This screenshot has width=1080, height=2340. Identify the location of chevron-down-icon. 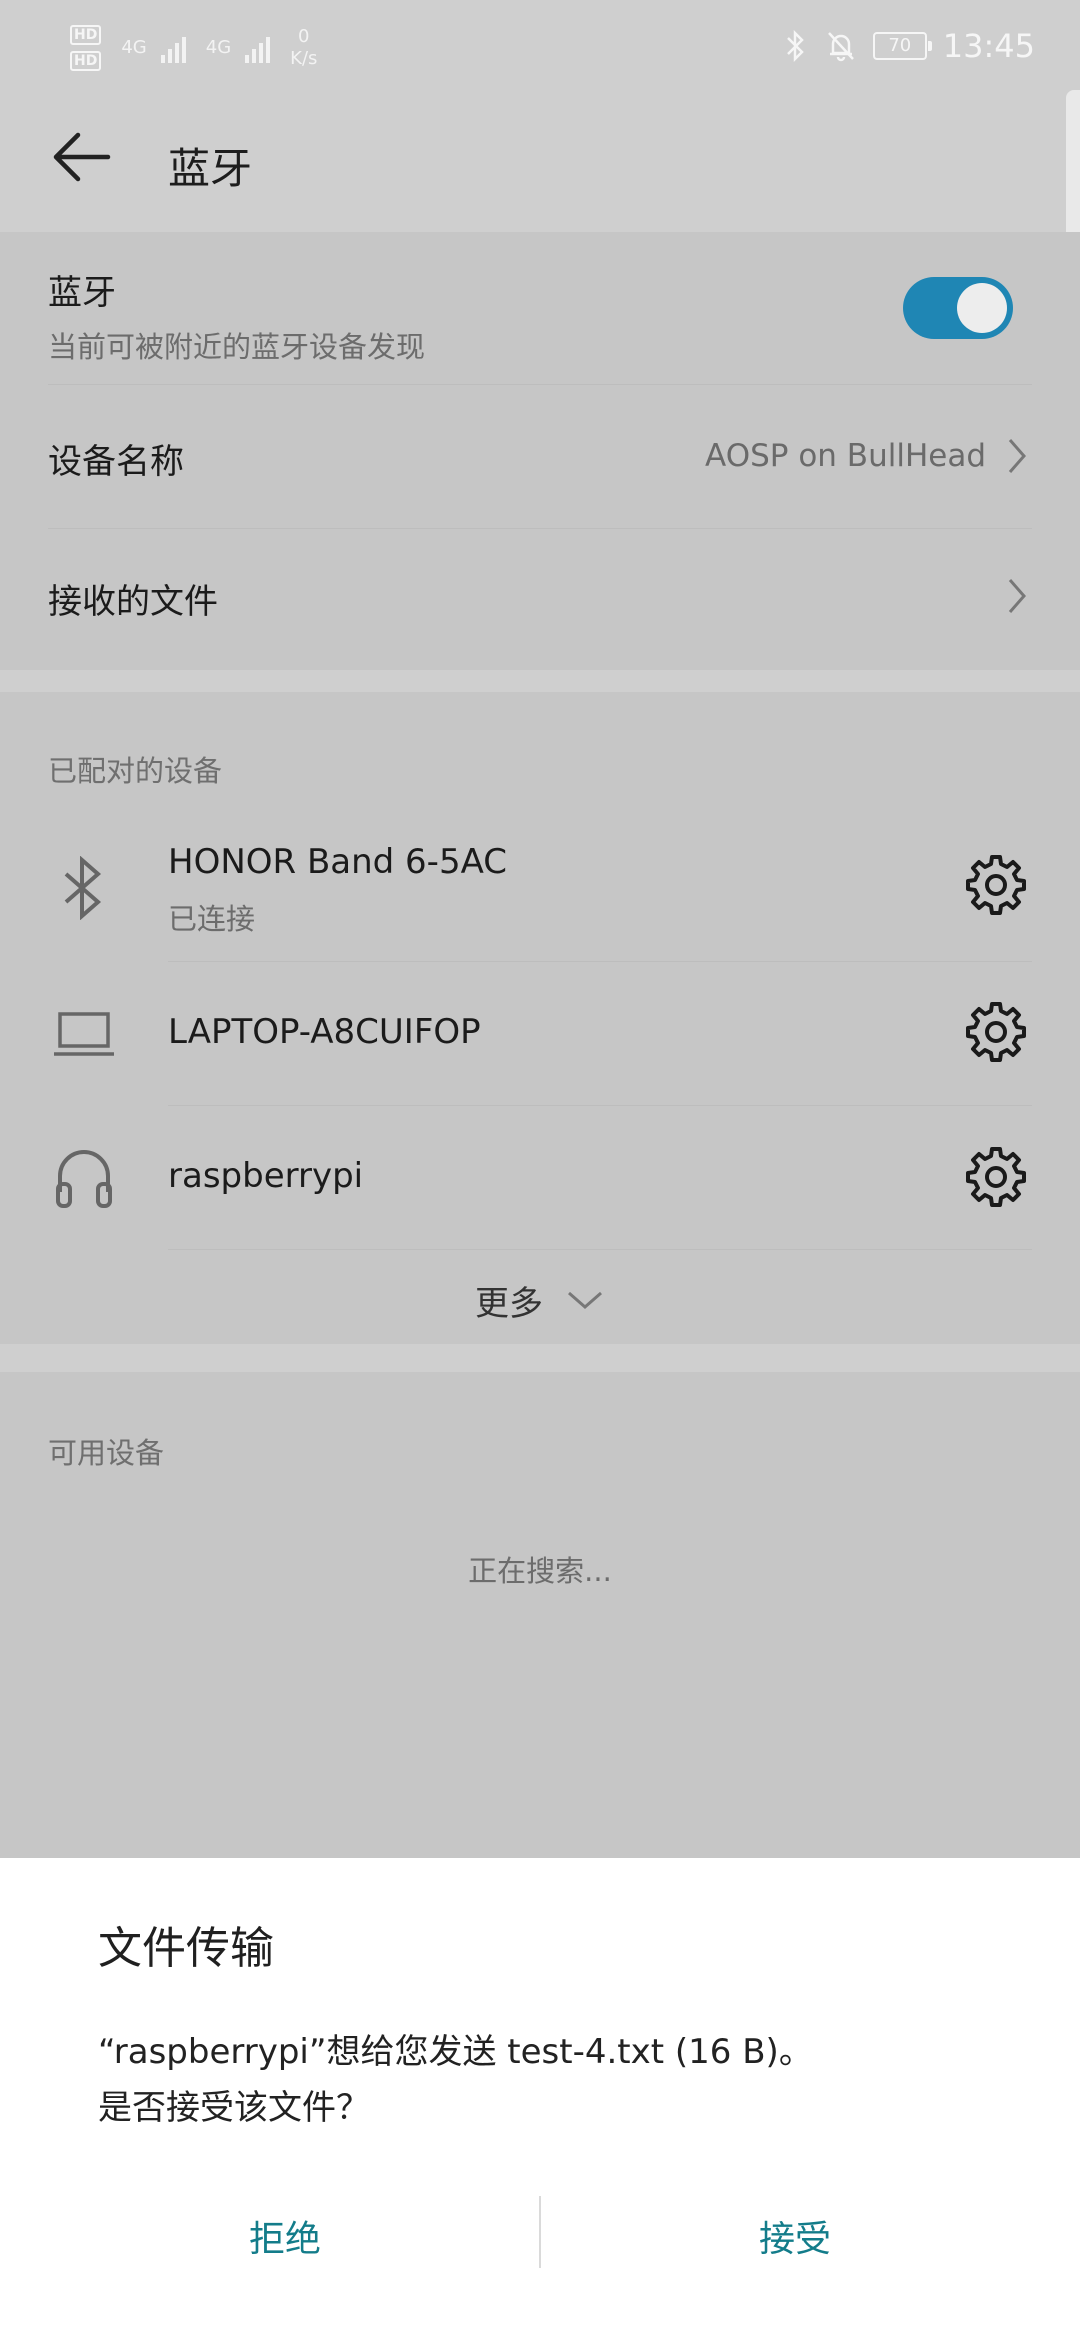
(585, 1300).